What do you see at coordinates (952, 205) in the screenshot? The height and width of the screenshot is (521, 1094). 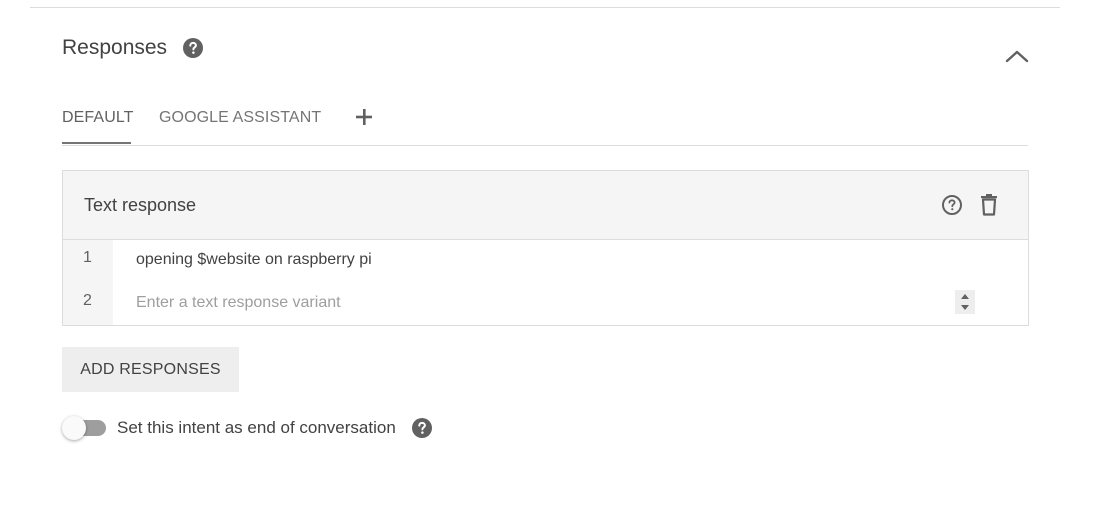 I see `help-outline-icon` at bounding box center [952, 205].